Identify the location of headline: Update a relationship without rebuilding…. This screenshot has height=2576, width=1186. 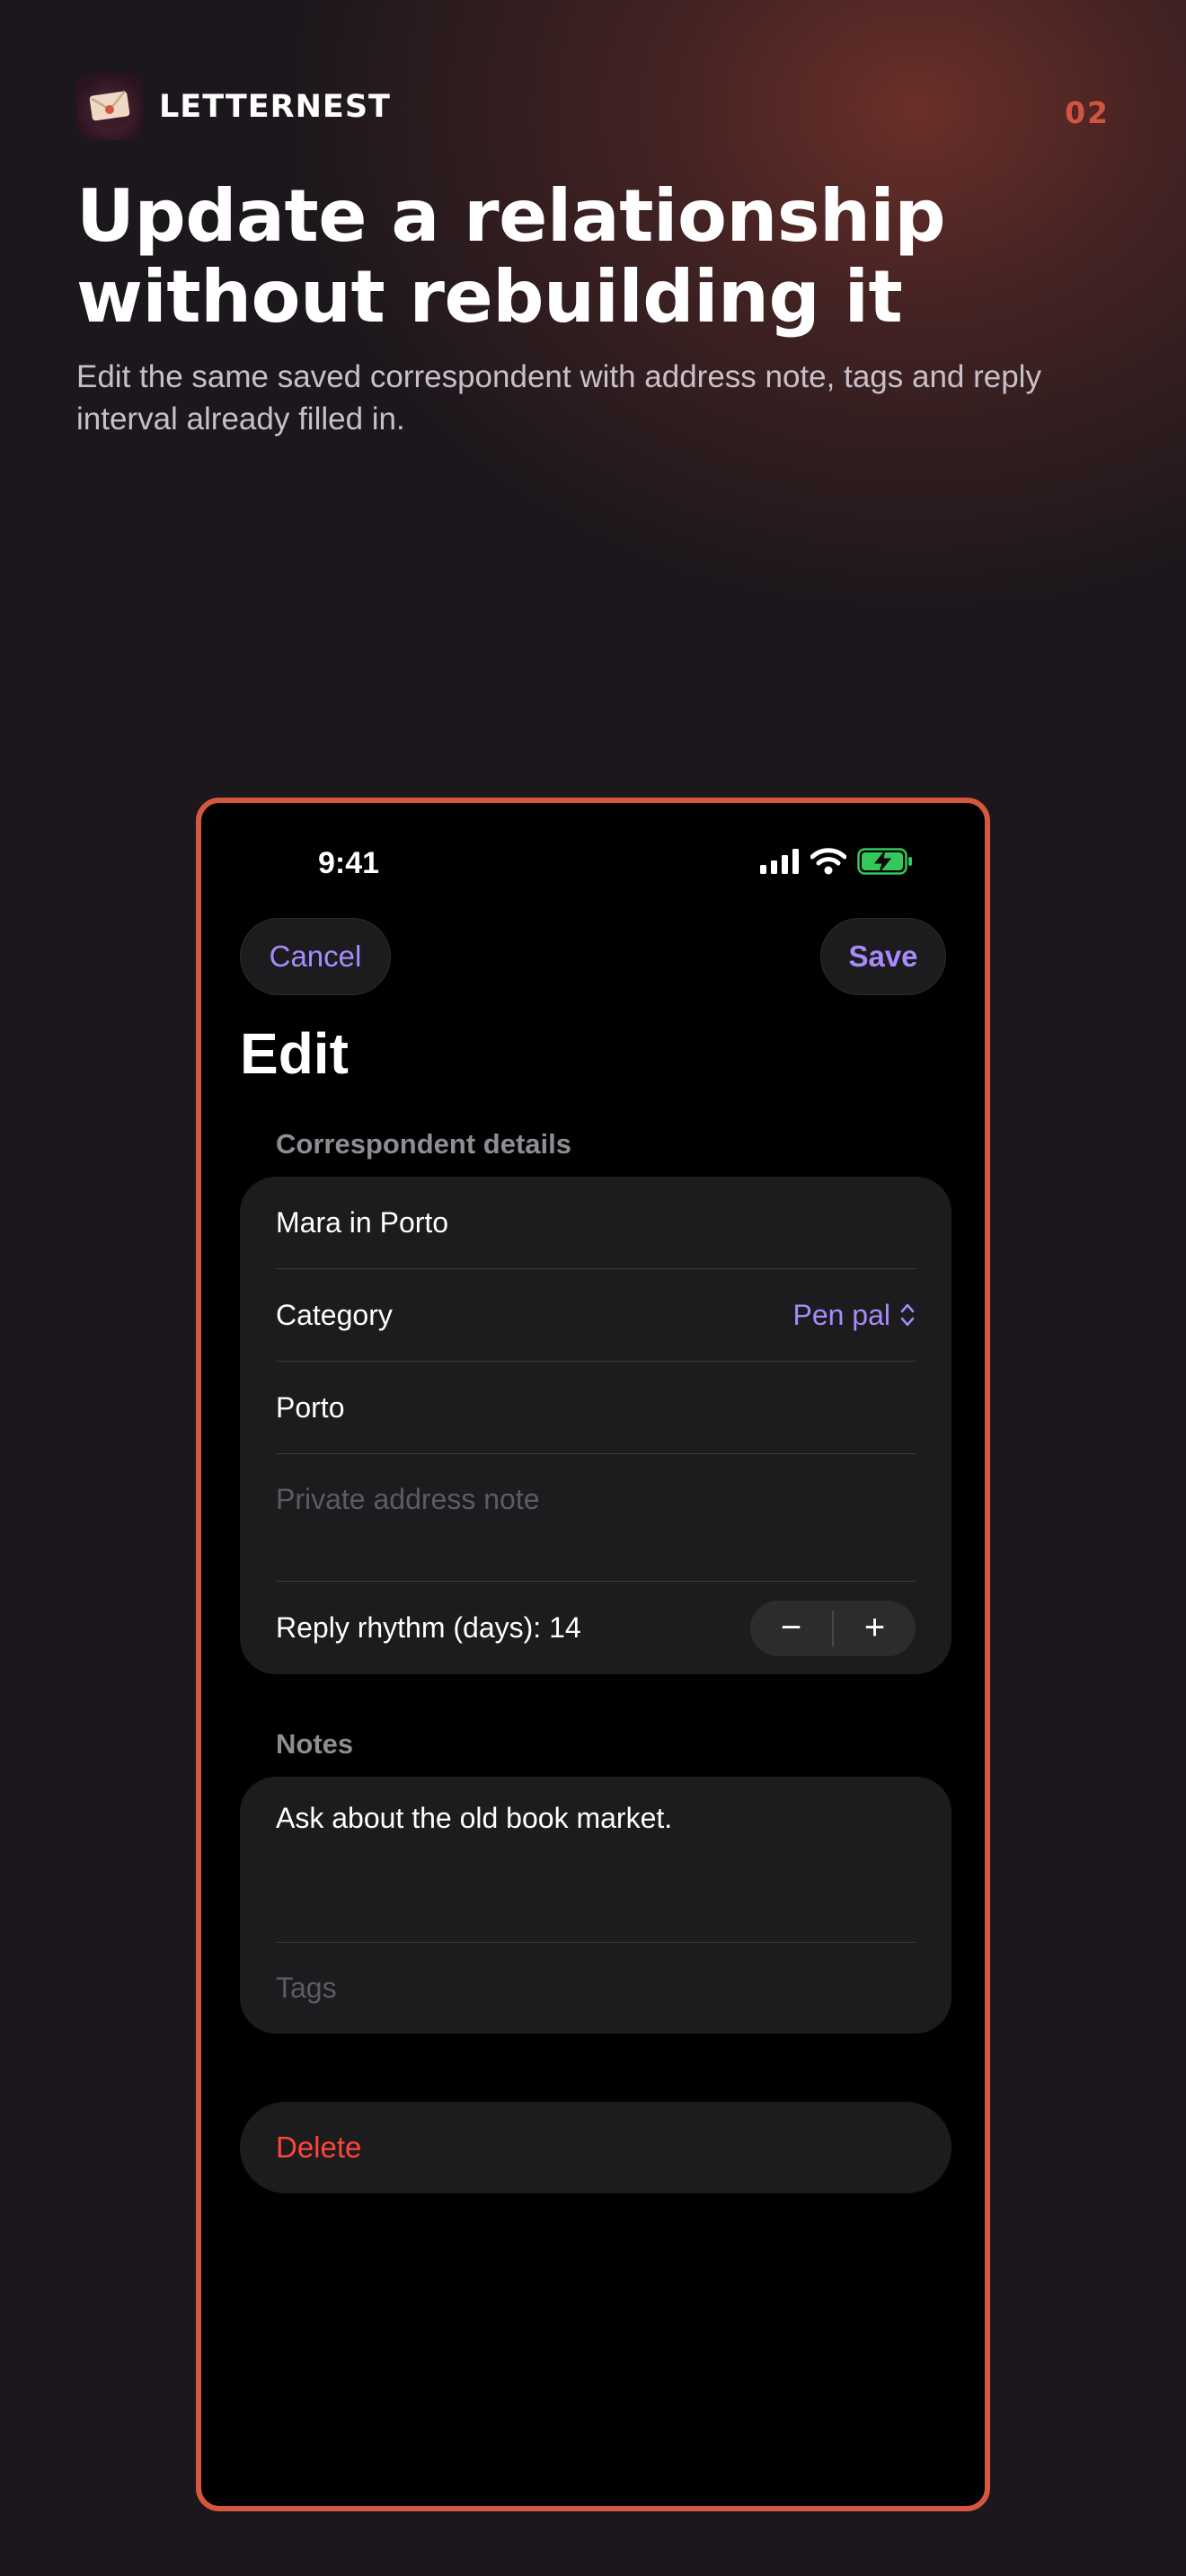
(511, 256).